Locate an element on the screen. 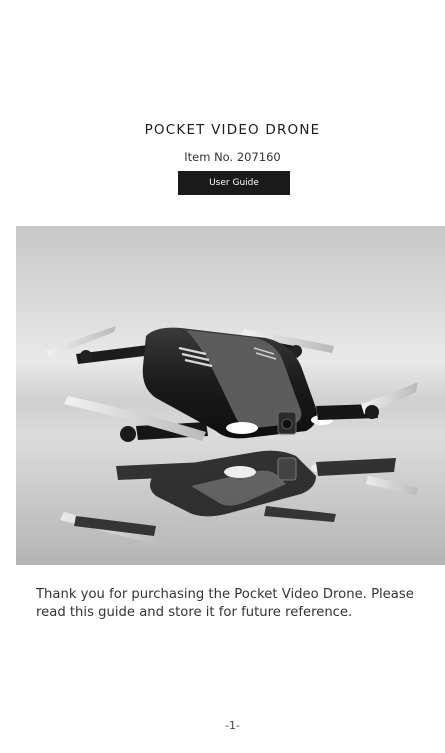 This screenshot has height=753, width=445. user-guide-badge: User Guide is located at coordinates (234, 183).